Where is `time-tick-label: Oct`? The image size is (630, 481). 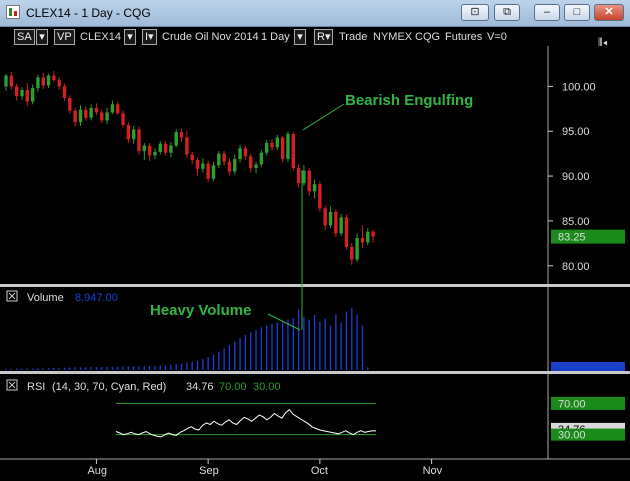
time-tick-label: Oct is located at coordinates (319, 471).